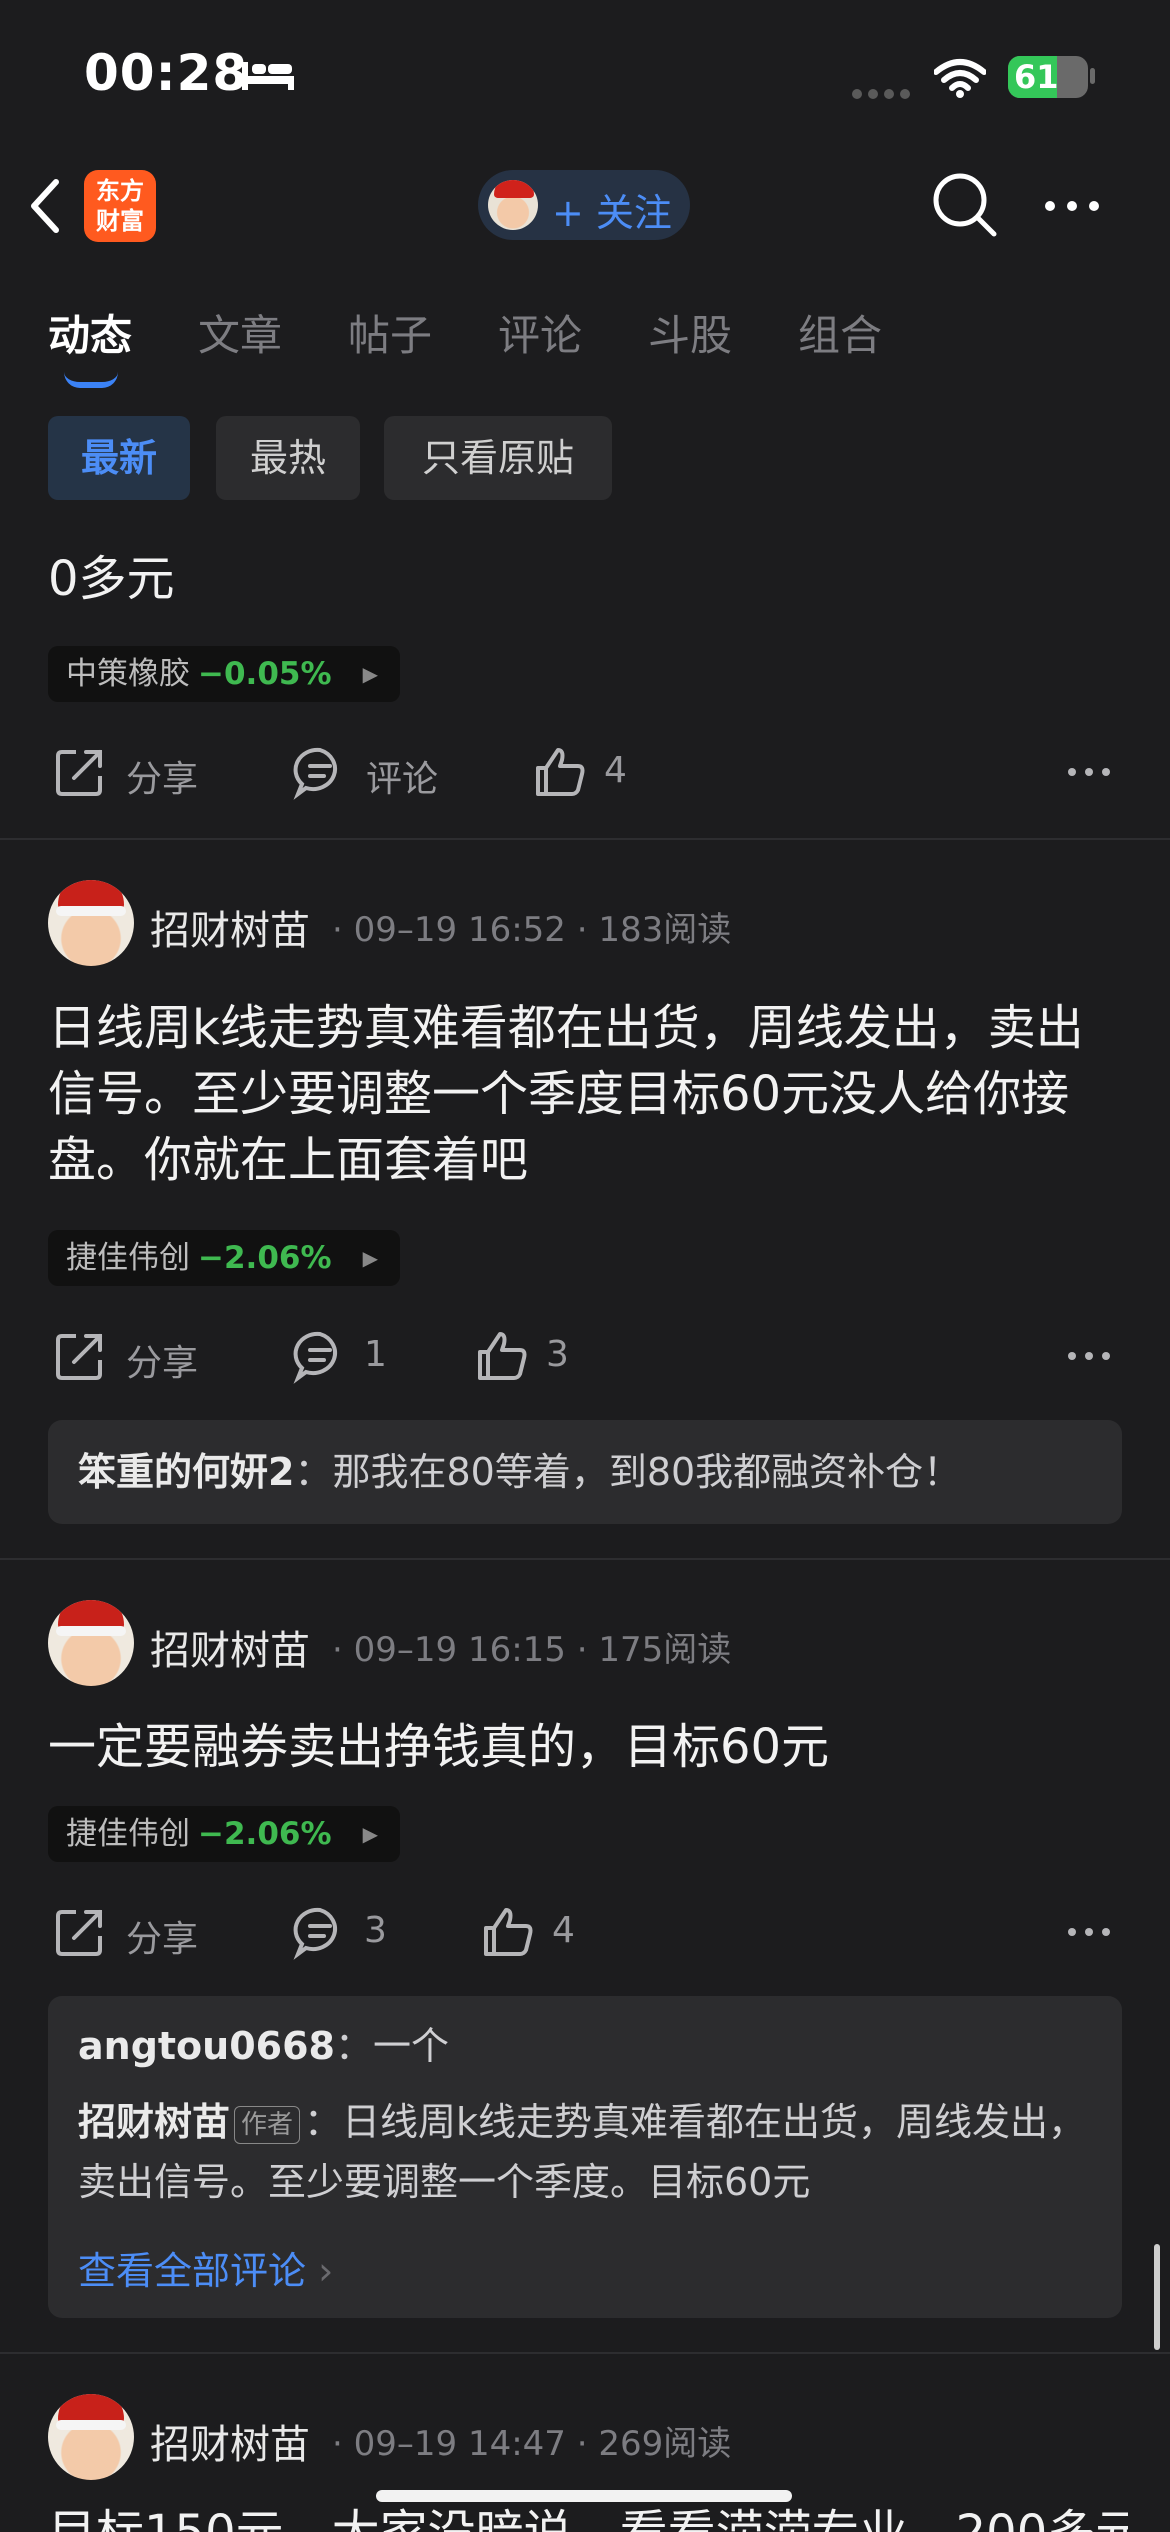 This screenshot has width=1170, height=2532. I want to click on wifi-icon, so click(960, 78).